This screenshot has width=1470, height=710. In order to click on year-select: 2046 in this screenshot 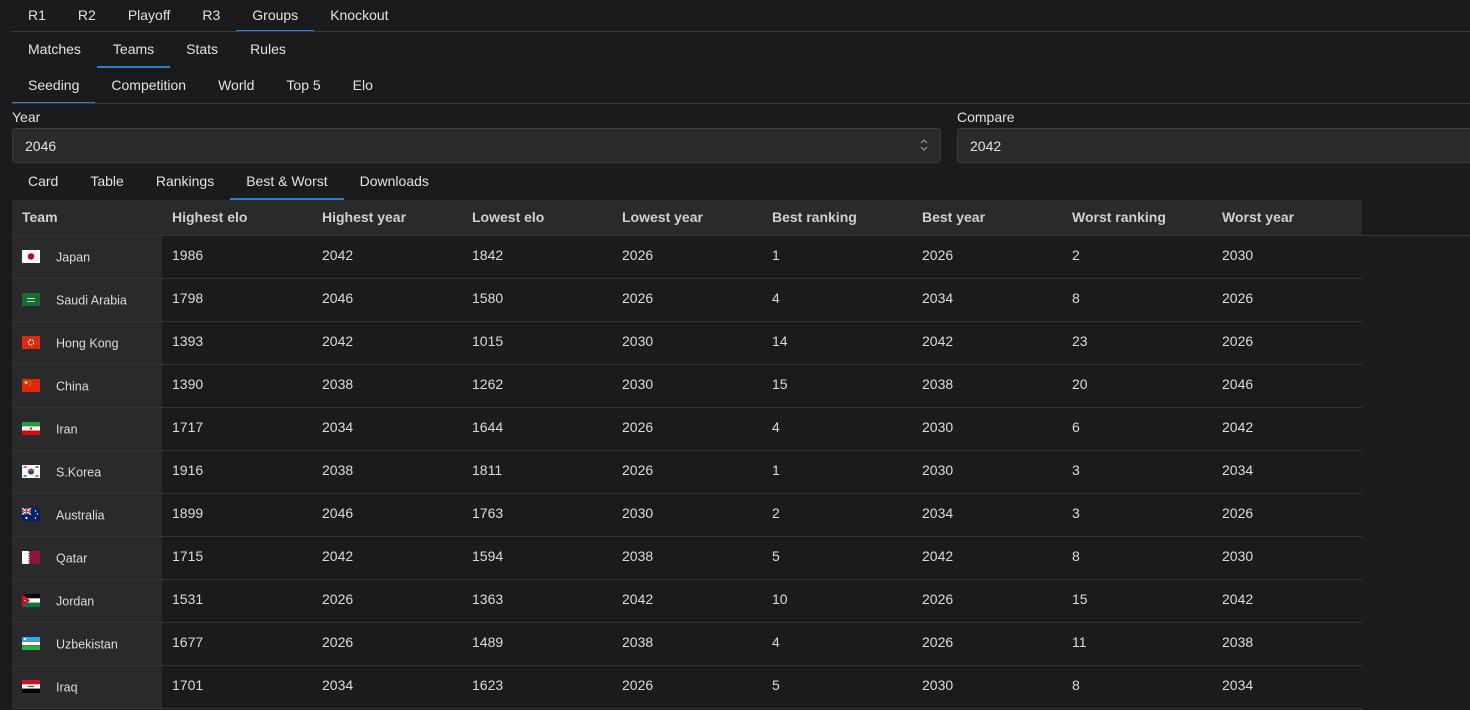, I will do `click(476, 145)`.